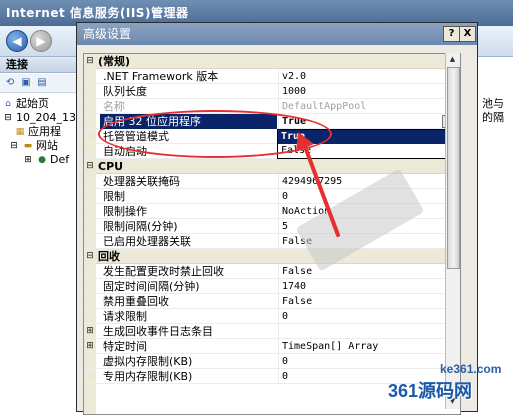  What do you see at coordinates (42, 159) in the screenshot?
I see `globe-icon: ●` at bounding box center [42, 159].